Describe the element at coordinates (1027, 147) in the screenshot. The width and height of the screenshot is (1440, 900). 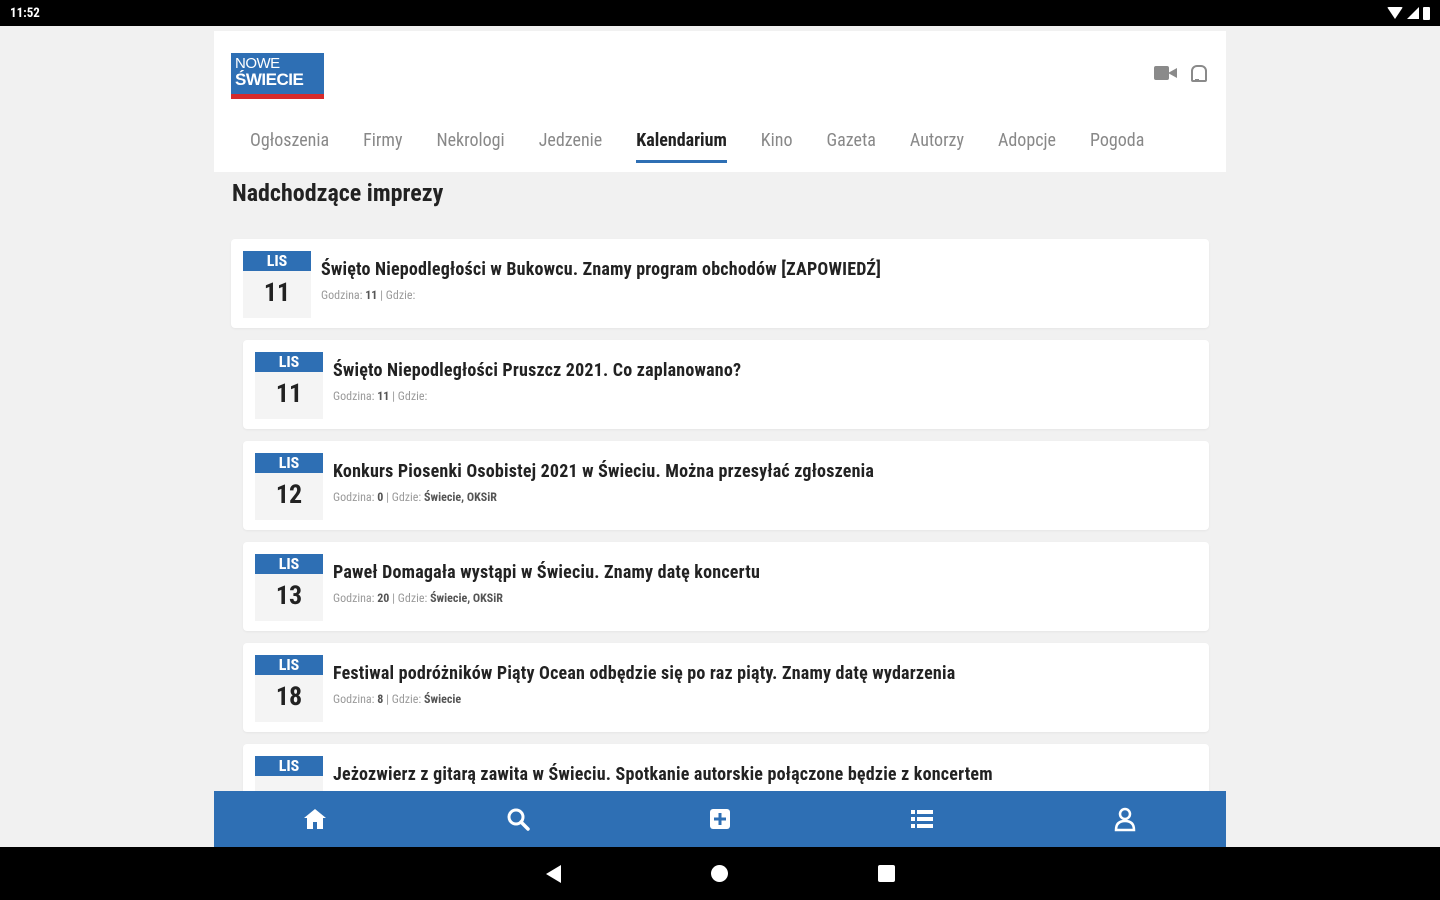
I see `nav-item-adopcje: Adopcje` at that location.